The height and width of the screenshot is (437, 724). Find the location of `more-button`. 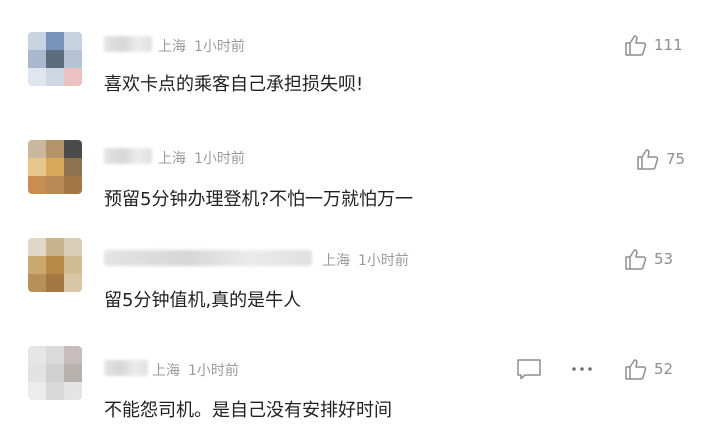

more-button is located at coordinates (582, 371).